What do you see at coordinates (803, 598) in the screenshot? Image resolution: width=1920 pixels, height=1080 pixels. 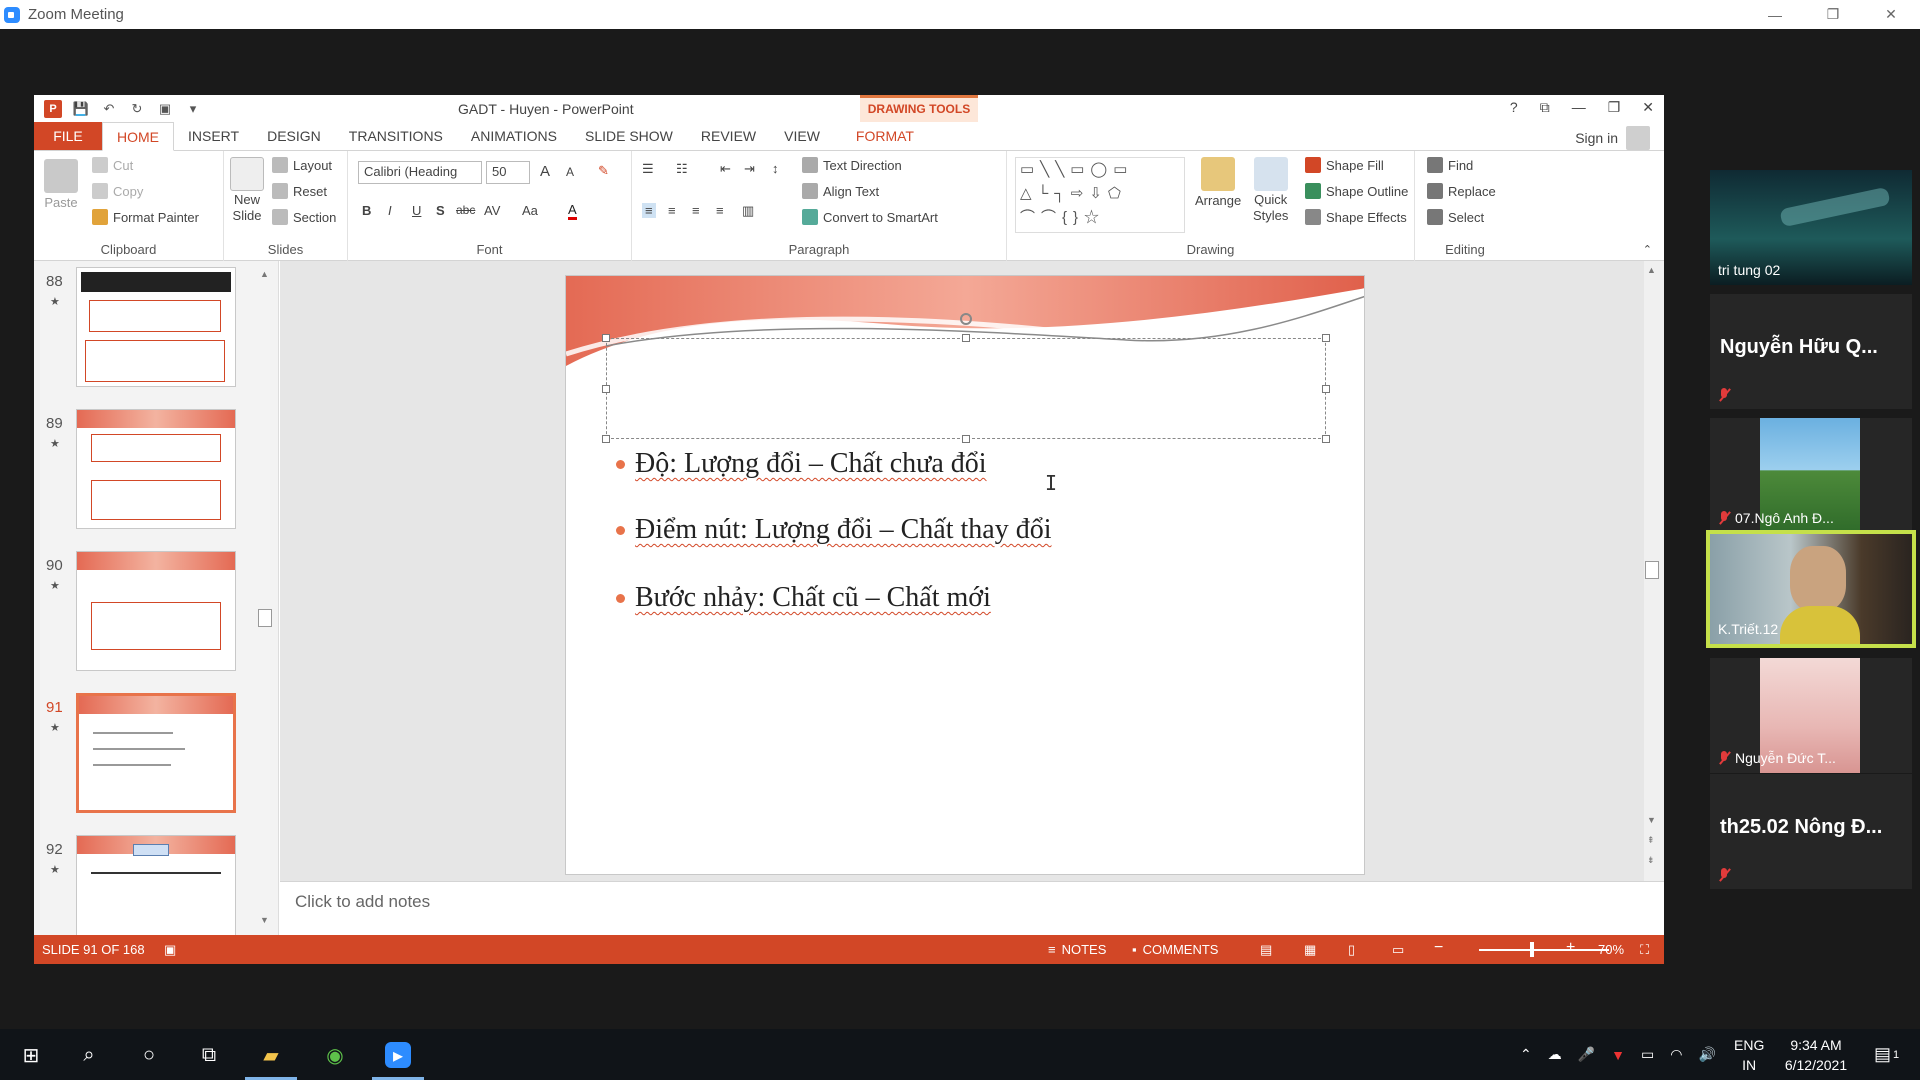 I see `bullet-item: Bước nhảy: Chất cũ – Chất mới` at bounding box center [803, 598].